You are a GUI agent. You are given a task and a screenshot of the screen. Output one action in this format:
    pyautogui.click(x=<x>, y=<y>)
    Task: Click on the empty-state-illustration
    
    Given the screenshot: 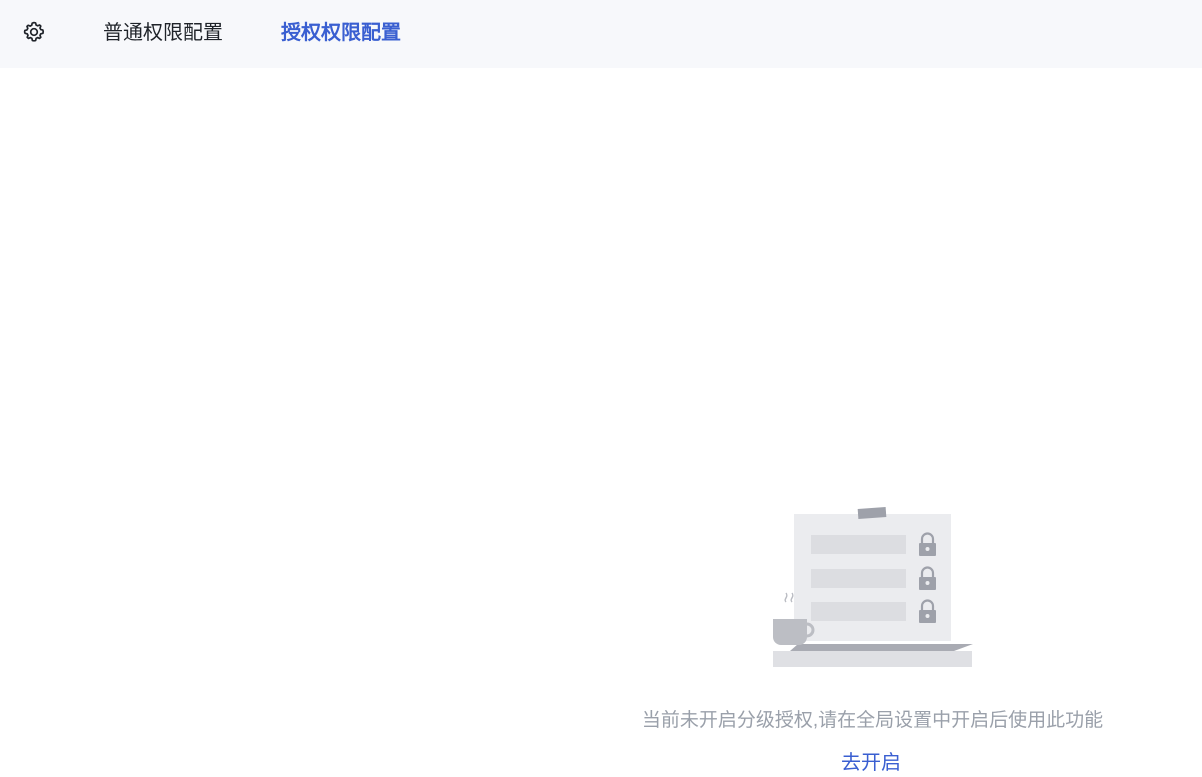 What is the action you would take?
    pyautogui.click(x=873, y=587)
    